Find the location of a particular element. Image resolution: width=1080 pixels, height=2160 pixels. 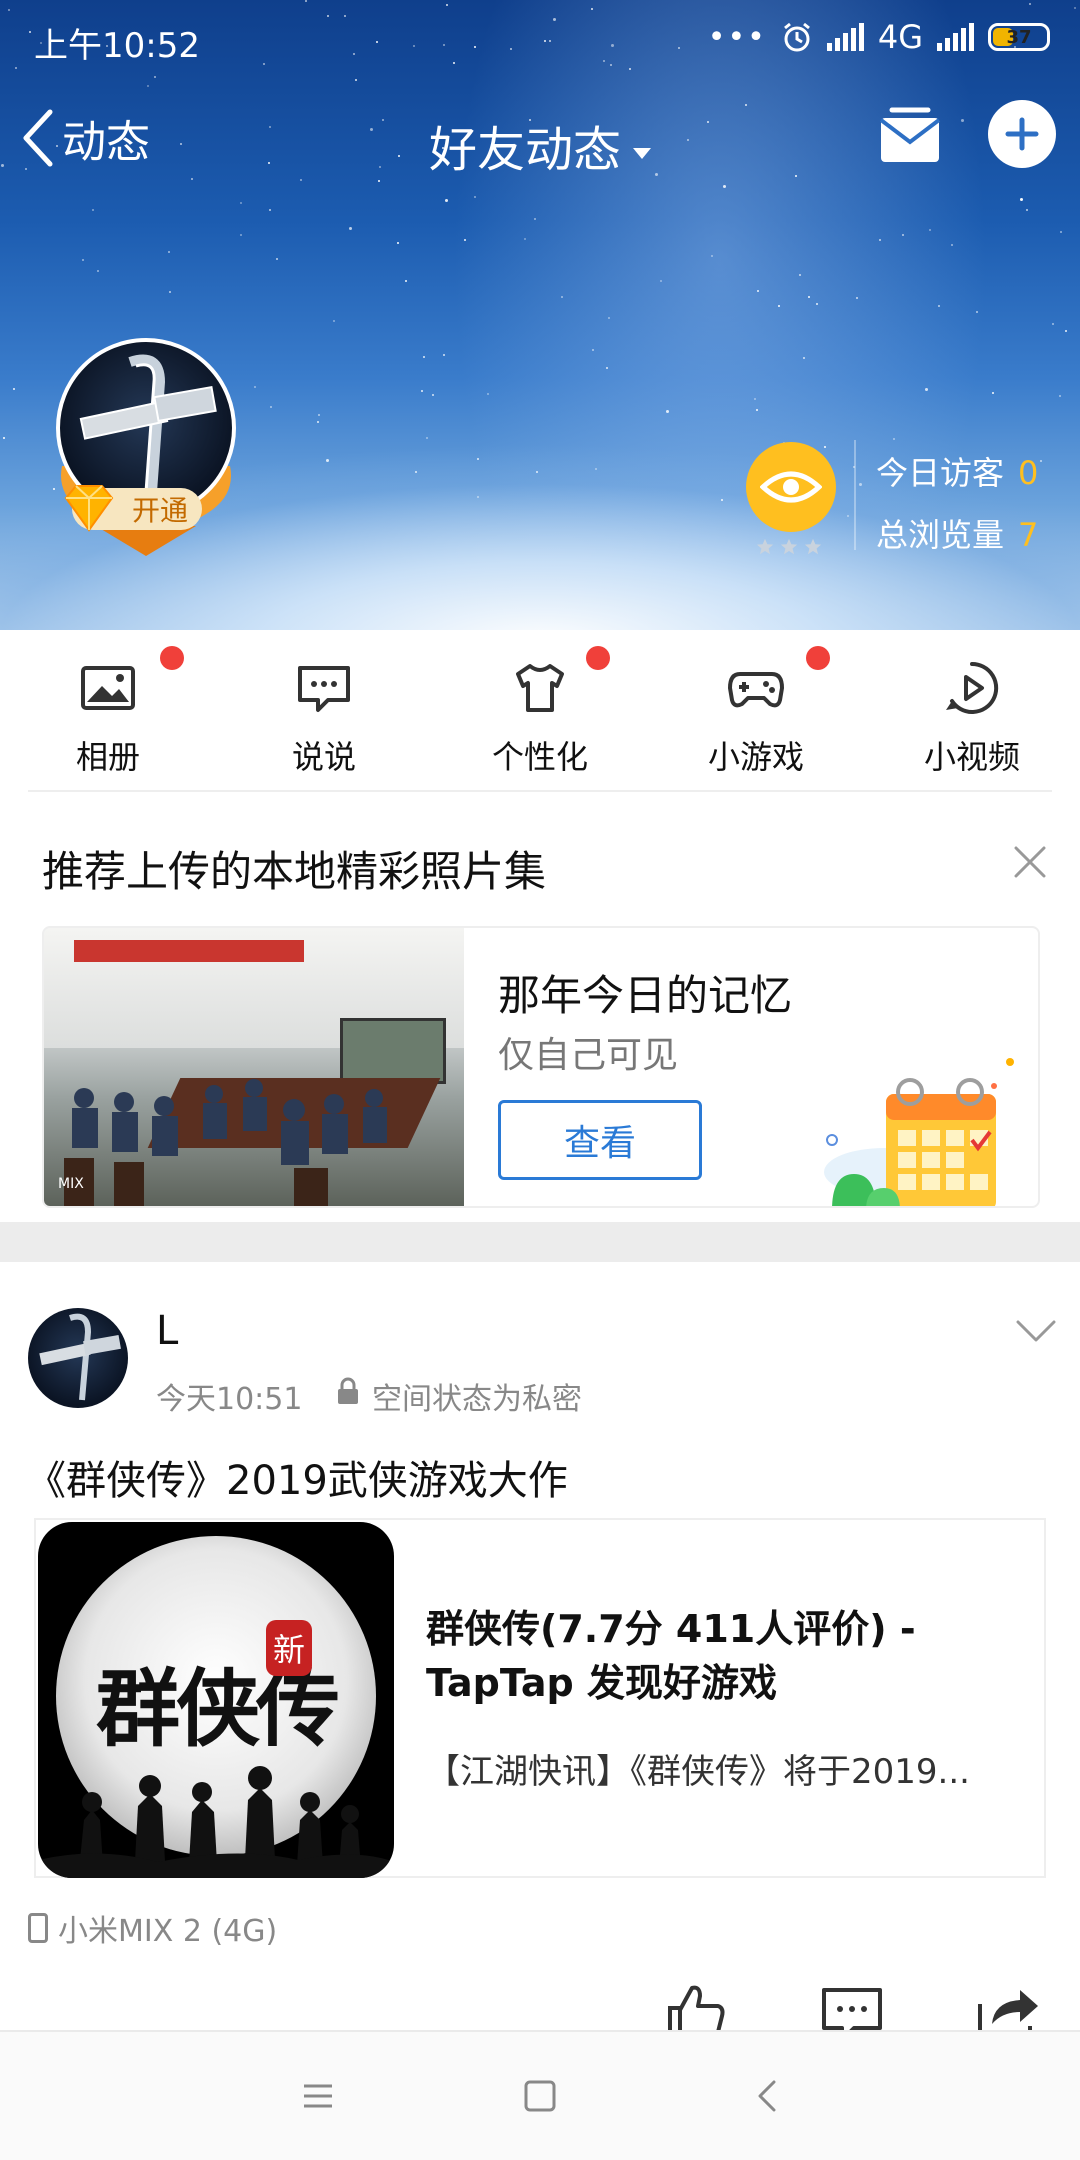

system-nav-bar is located at coordinates (540, 2095).